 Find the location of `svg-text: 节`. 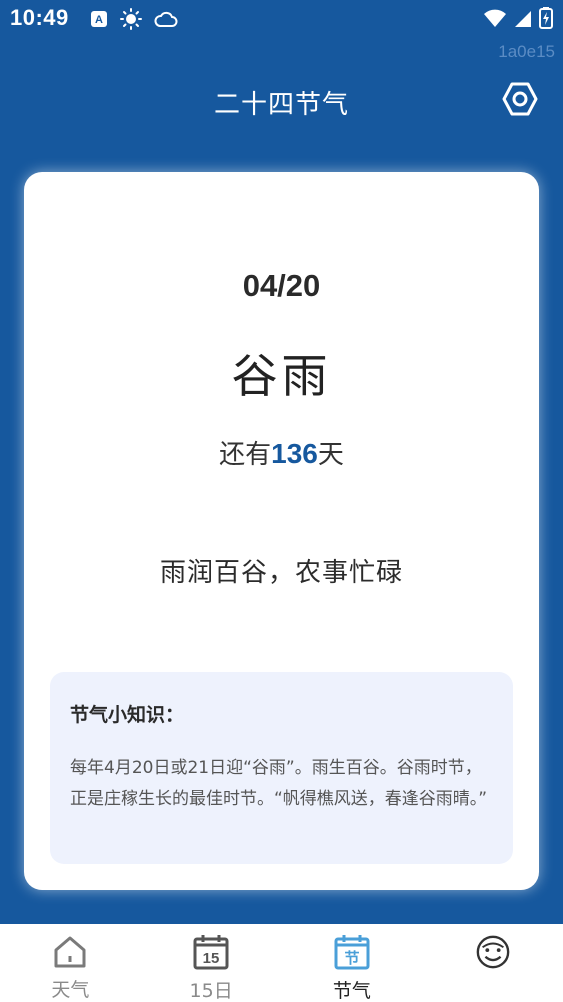

svg-text: 节 is located at coordinates (351, 958).